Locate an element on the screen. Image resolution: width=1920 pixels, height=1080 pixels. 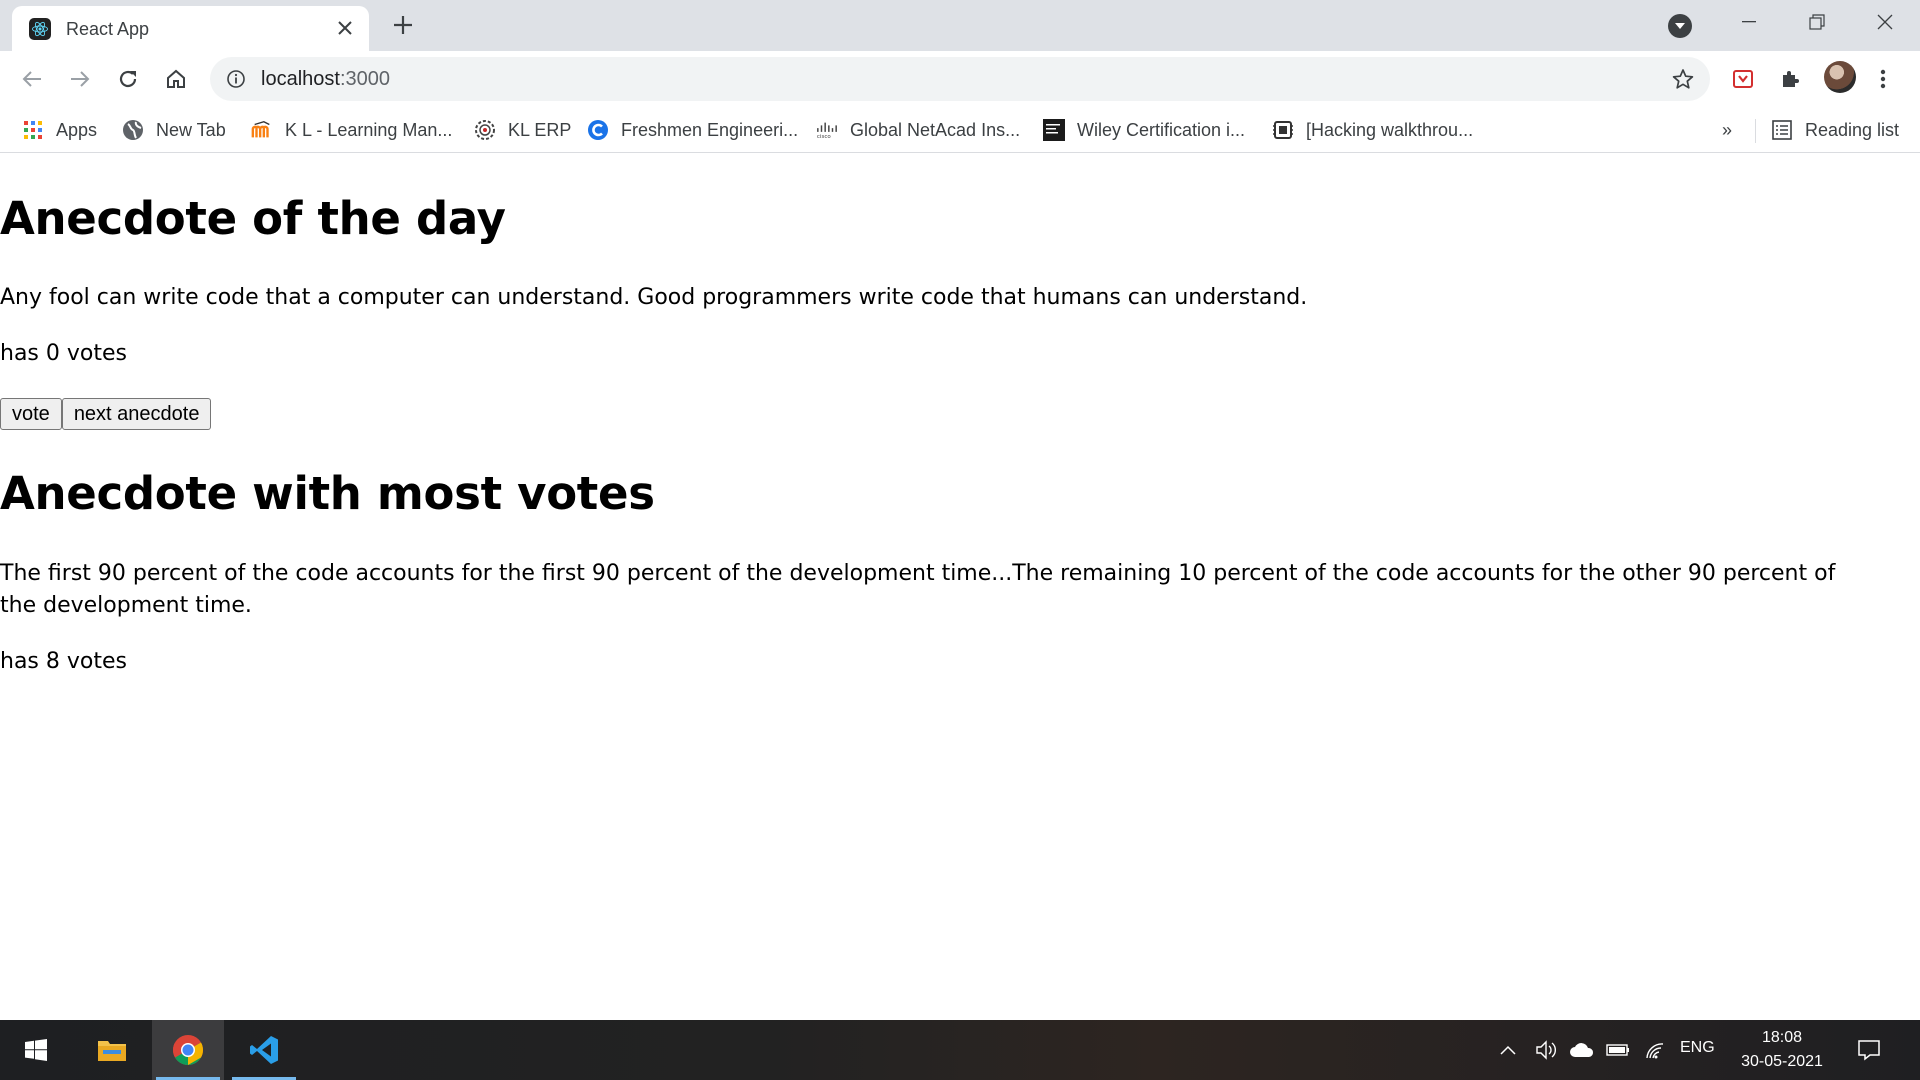
anecdote-most-votes-count: has 8 votes is located at coordinates (63, 661).